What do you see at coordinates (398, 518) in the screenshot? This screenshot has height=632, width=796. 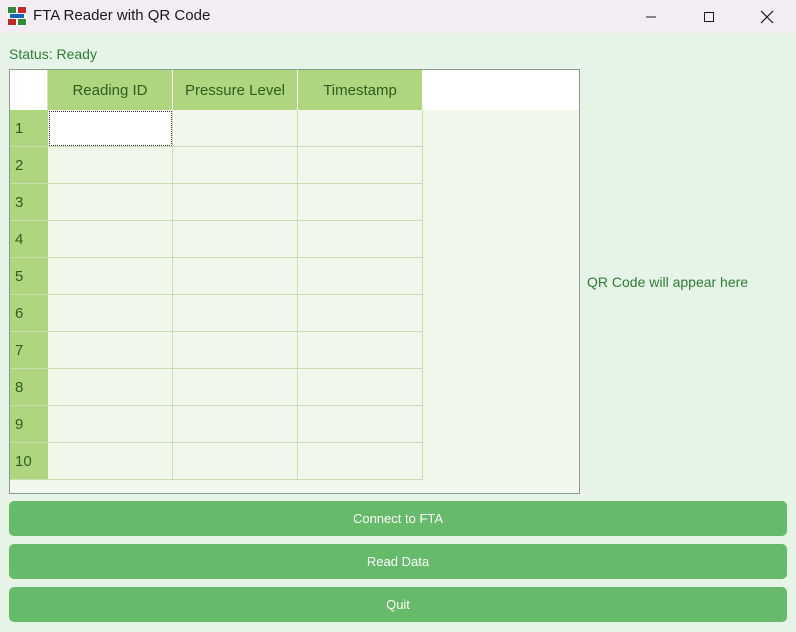 I see `connect-button: Connect to FTA` at bounding box center [398, 518].